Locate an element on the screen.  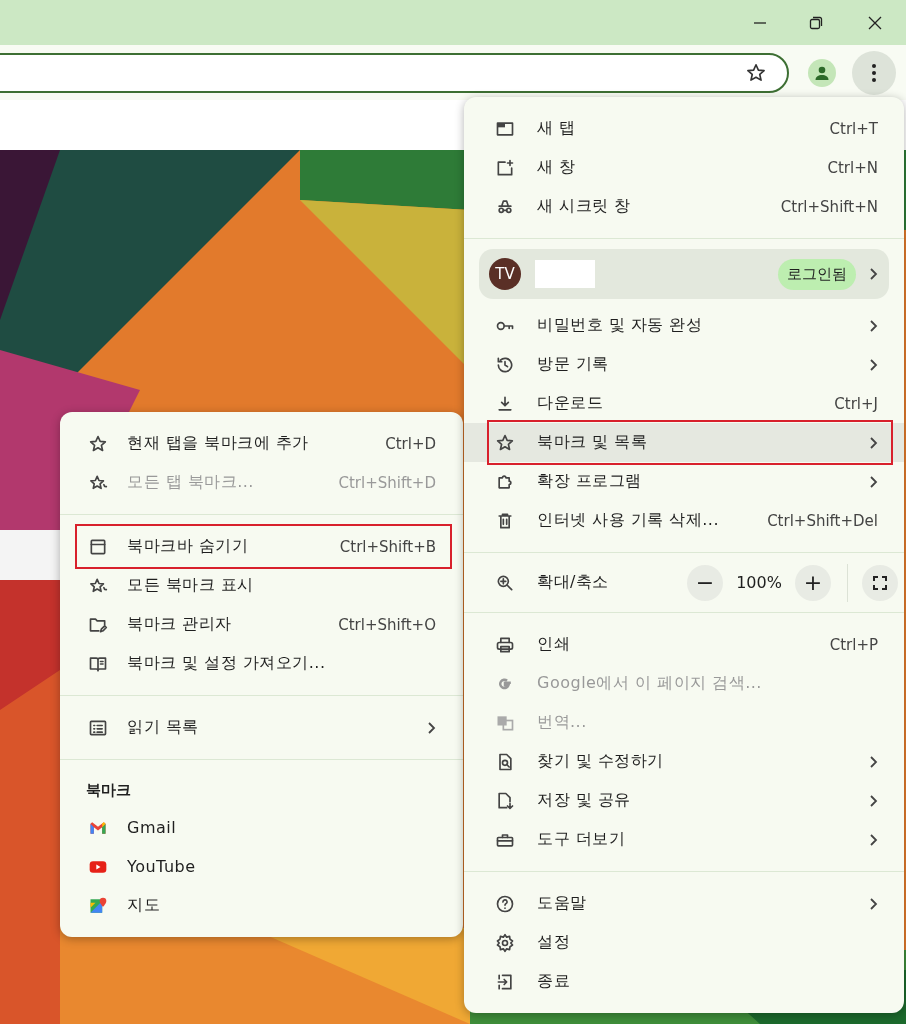
window-plus-icon is located at coordinates (505, 167).